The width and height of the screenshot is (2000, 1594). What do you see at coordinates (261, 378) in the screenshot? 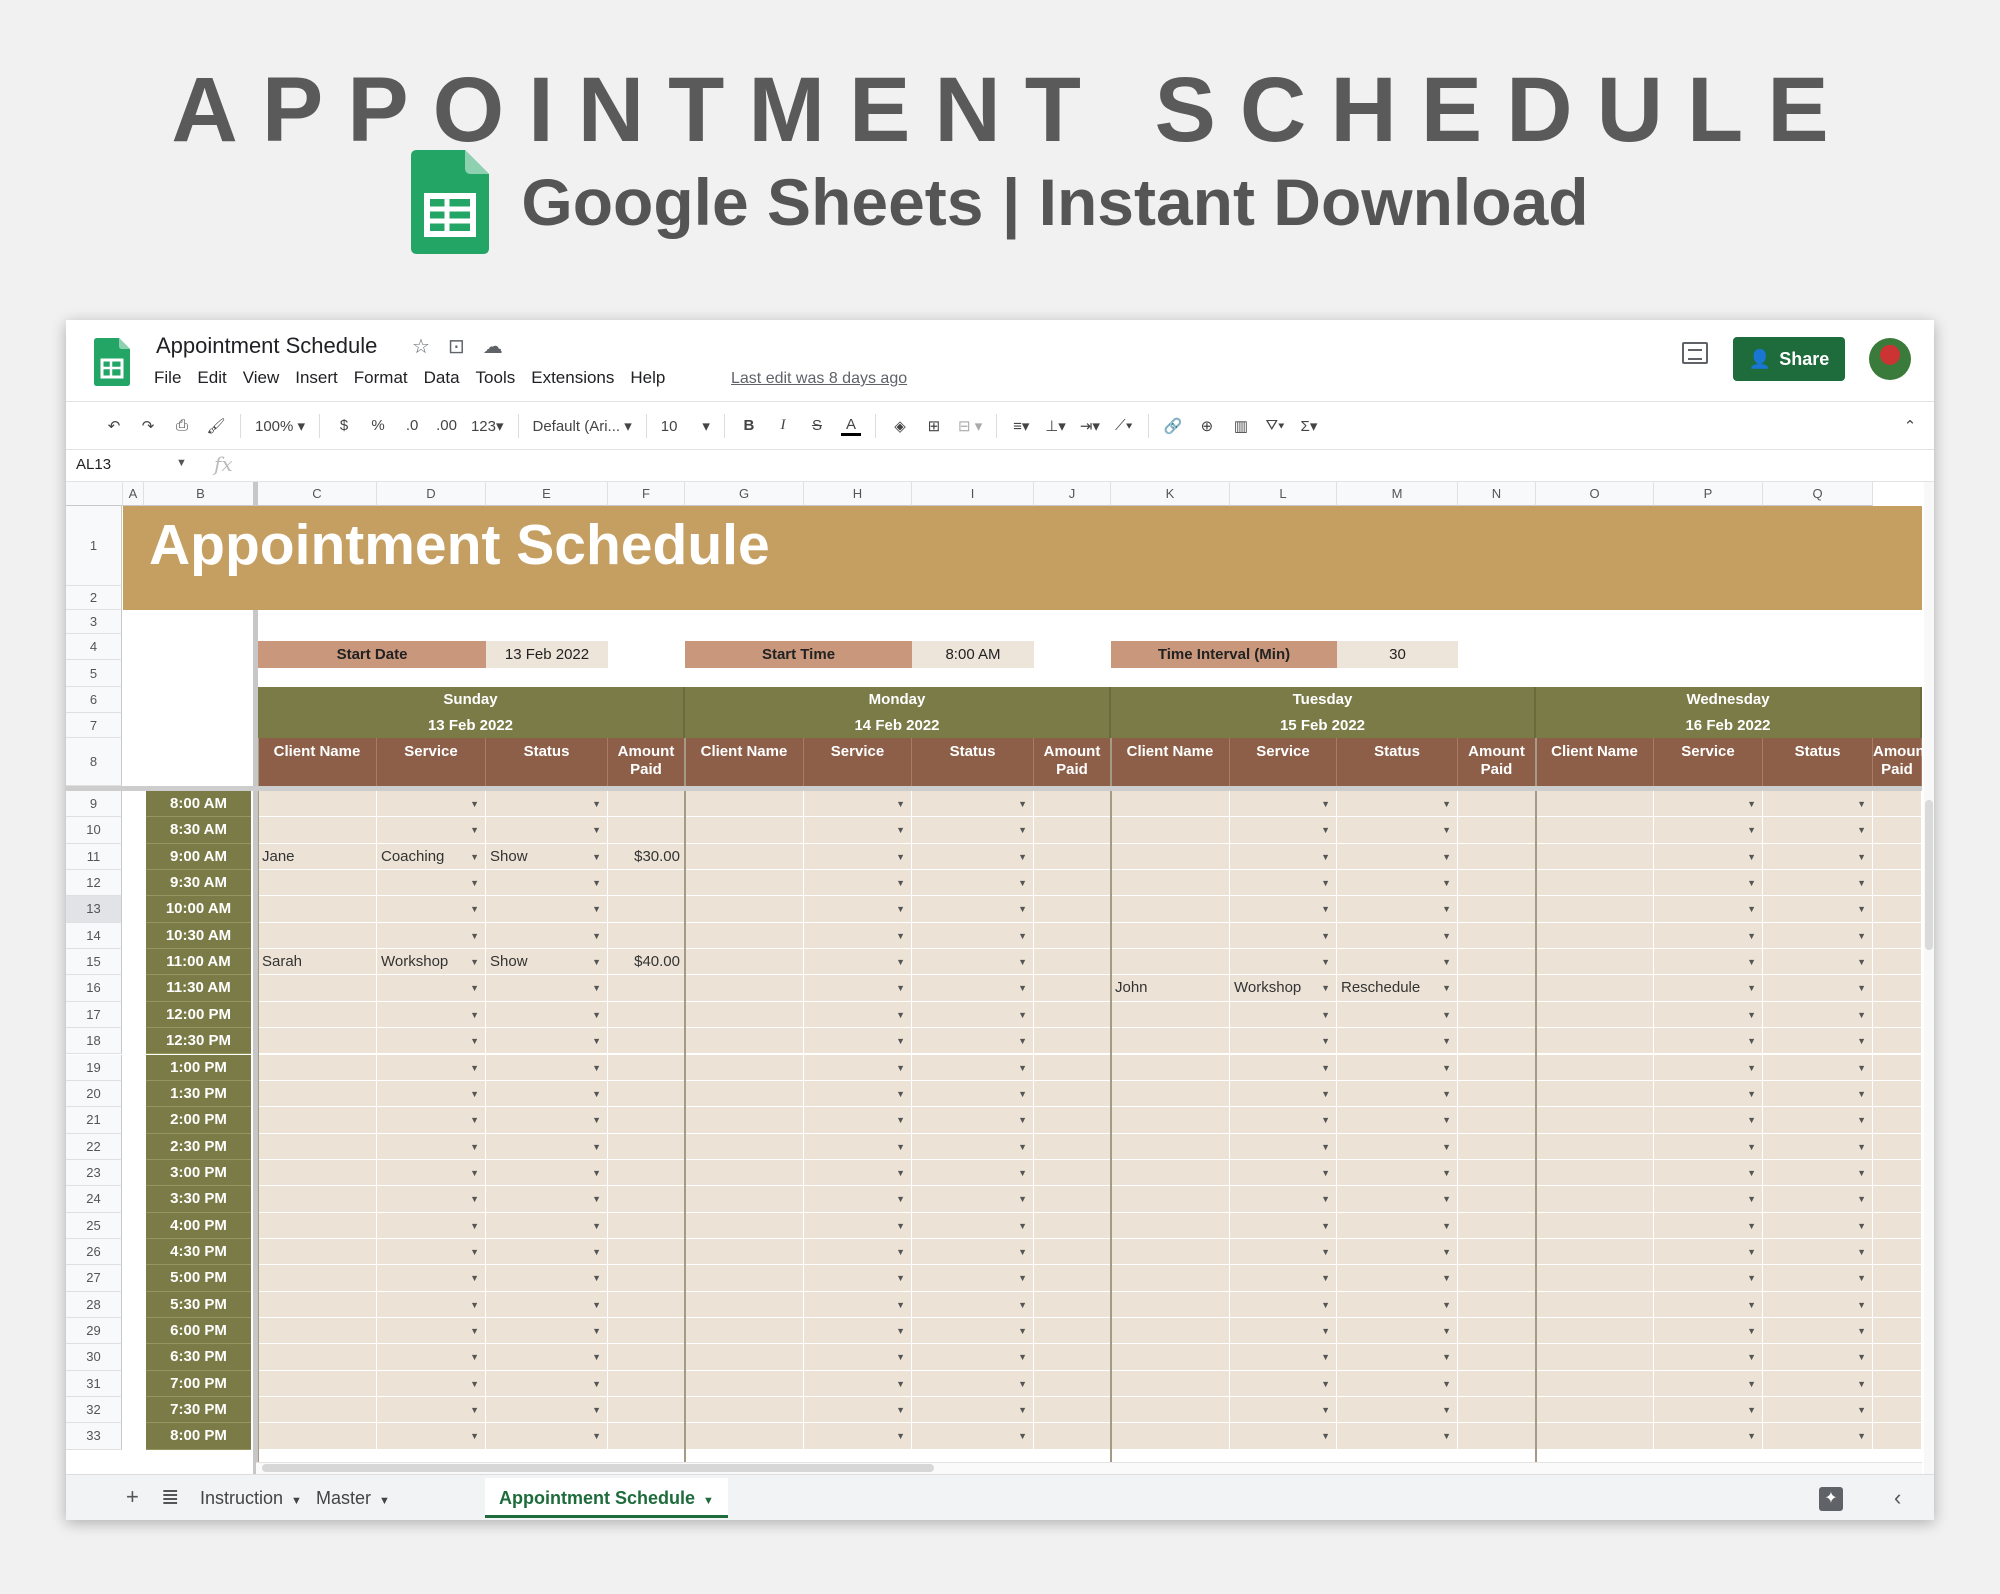
I see `menu-view: View` at bounding box center [261, 378].